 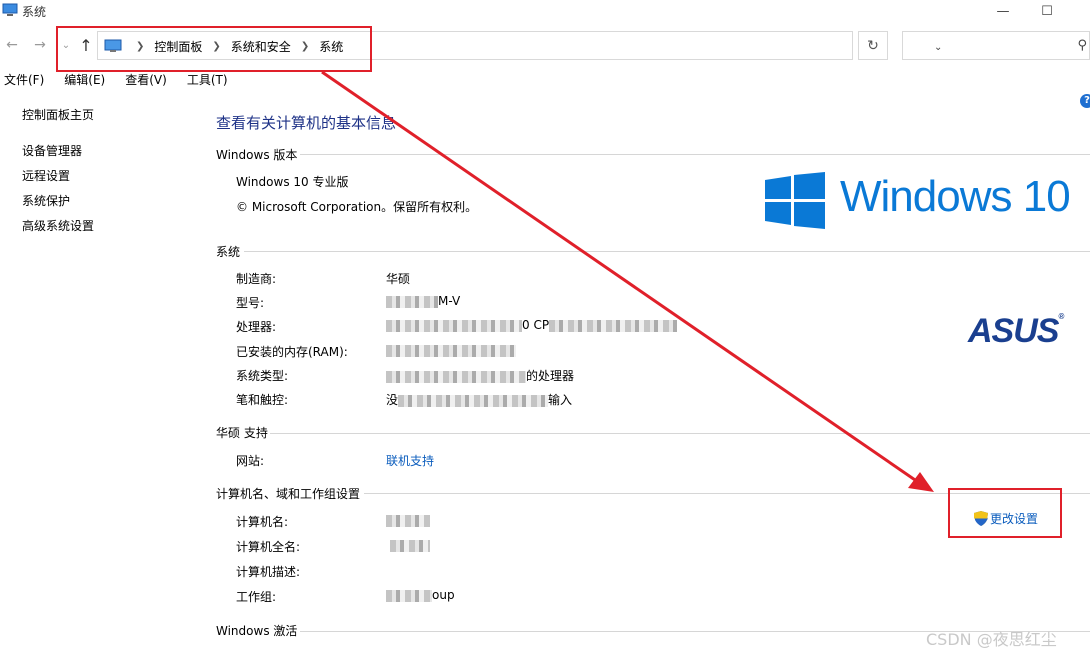 What do you see at coordinates (306, 123) in the screenshot?
I see `page-title: 查看有关计算机的基本信息` at bounding box center [306, 123].